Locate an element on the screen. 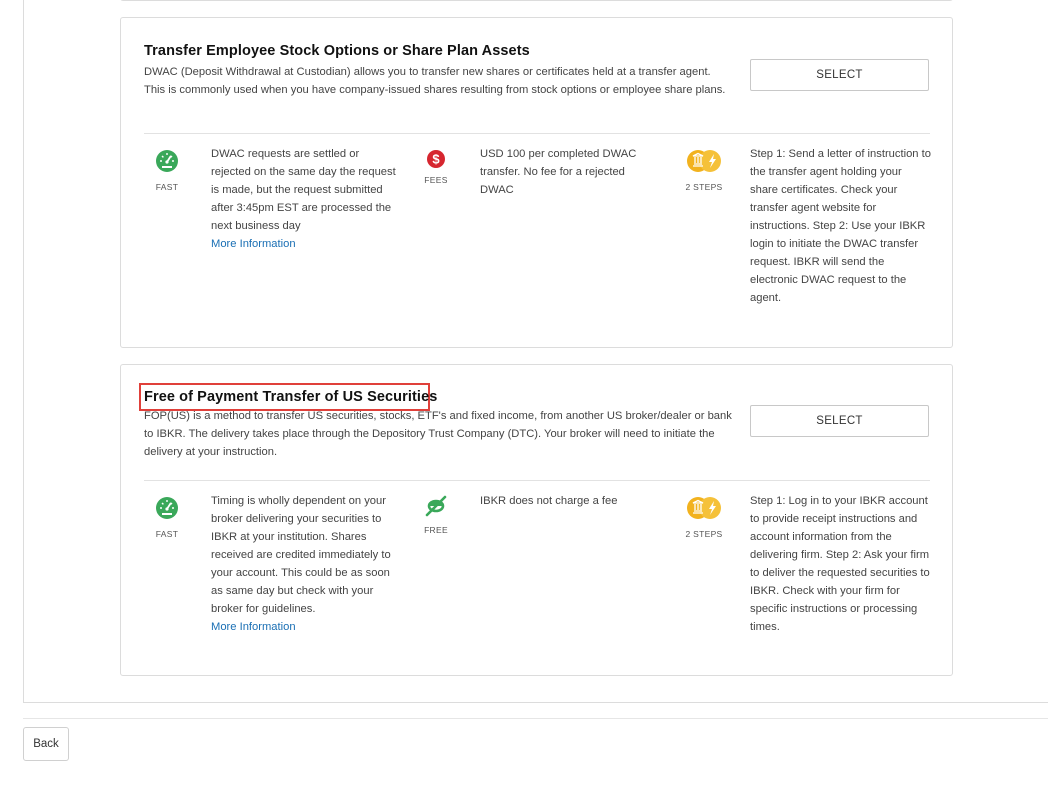  dollar-circle-icon: $ is located at coordinates (436, 159).